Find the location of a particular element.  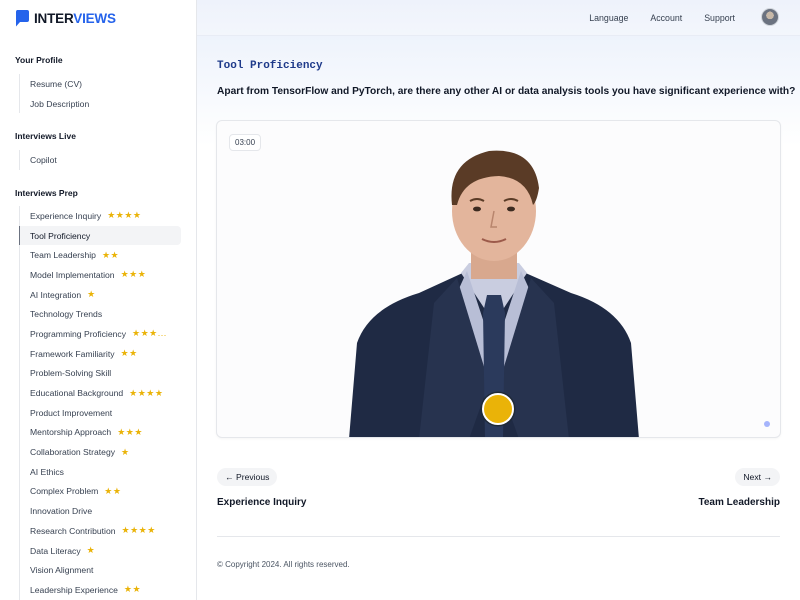

sidebar-item-framework-familiarity: Framework Familiarity ★★ is located at coordinates (101, 354).